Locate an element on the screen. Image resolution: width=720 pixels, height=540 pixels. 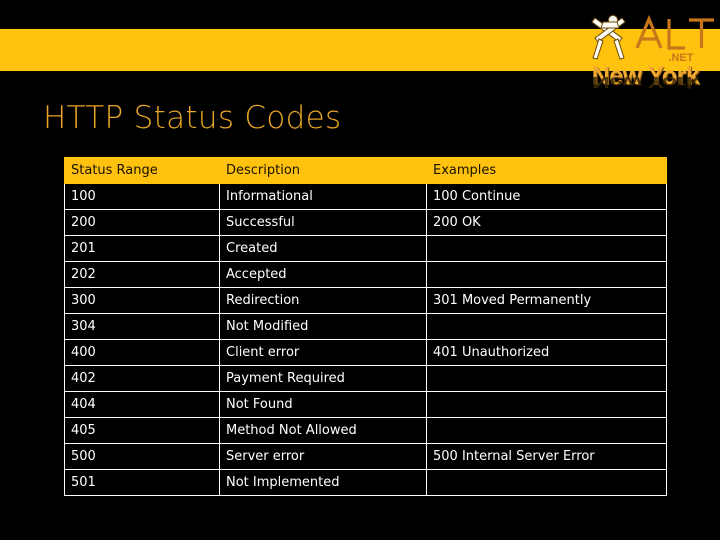
table-row: 202 Accepted is located at coordinates (365, 274).